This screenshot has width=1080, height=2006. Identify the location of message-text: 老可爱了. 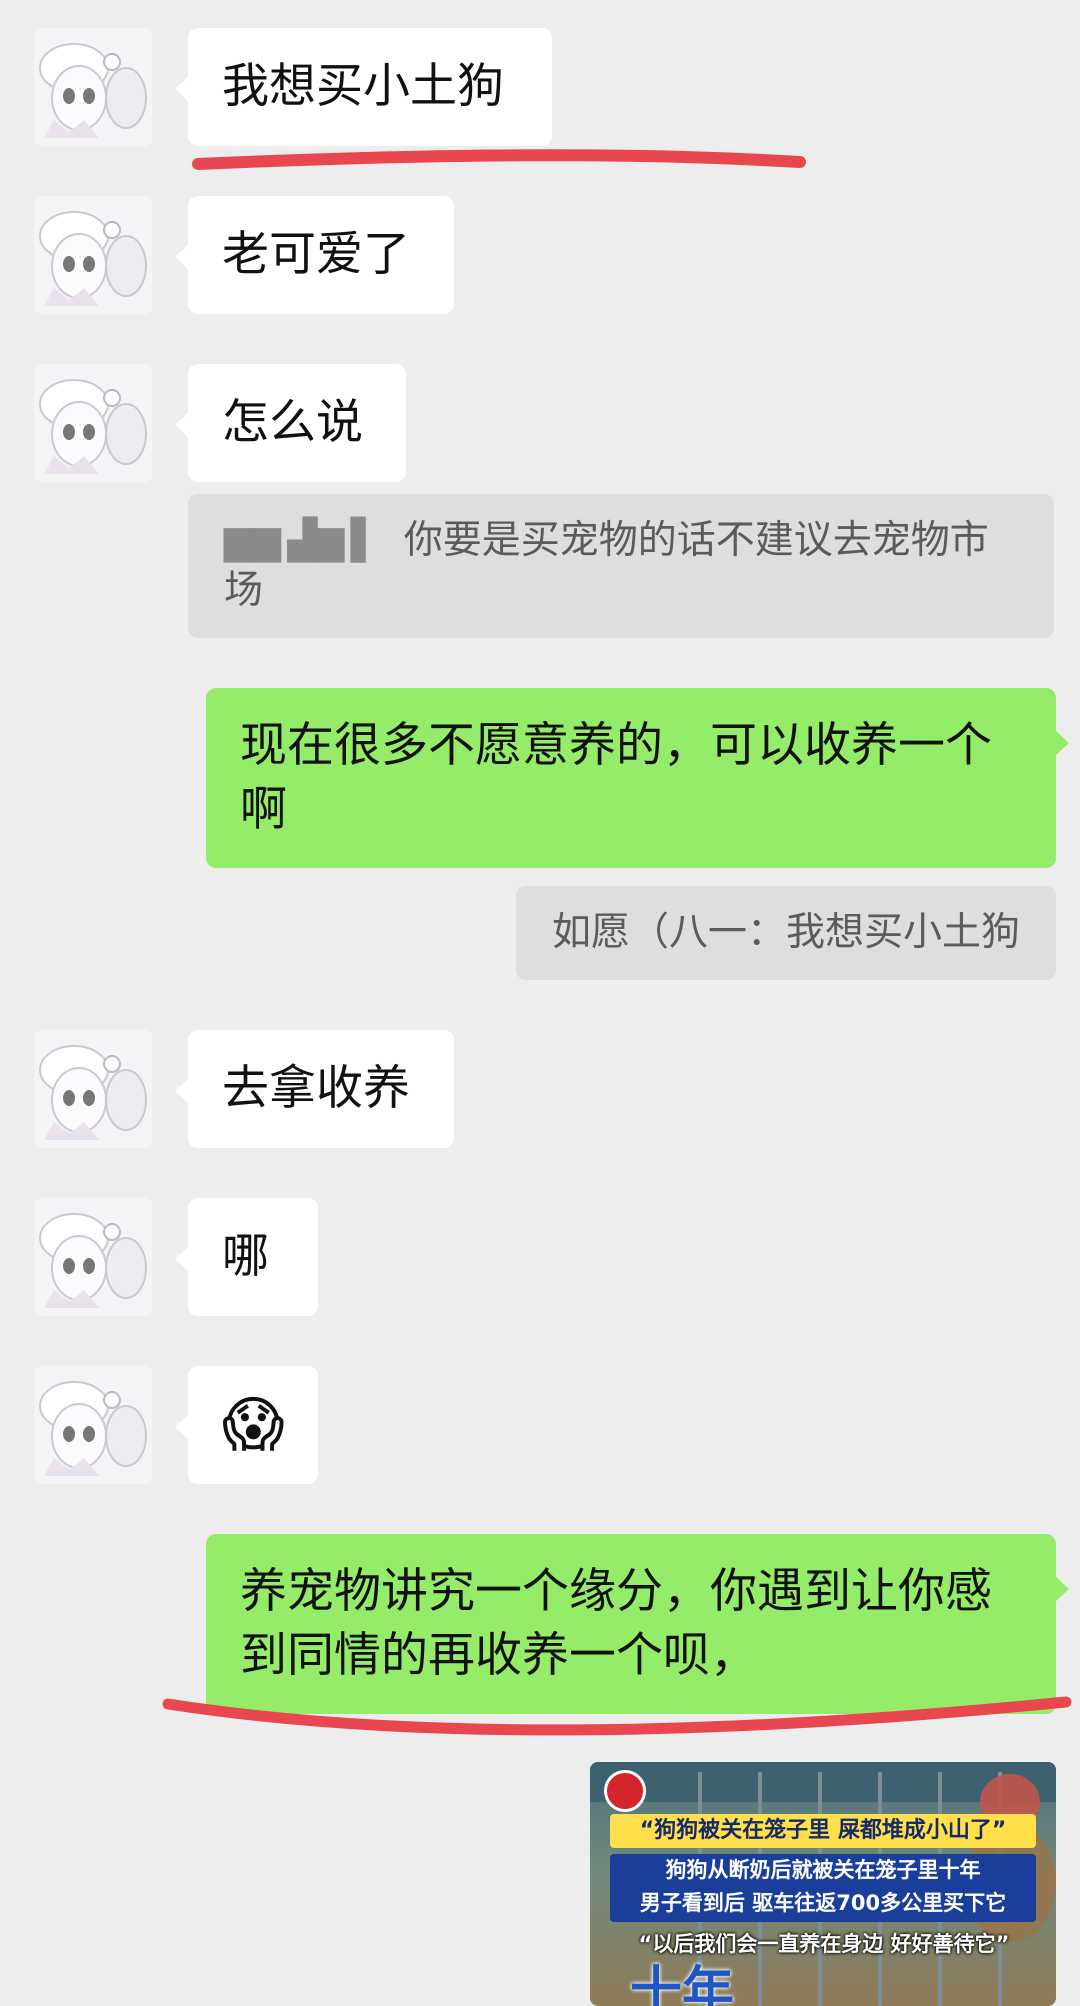
(316, 254).